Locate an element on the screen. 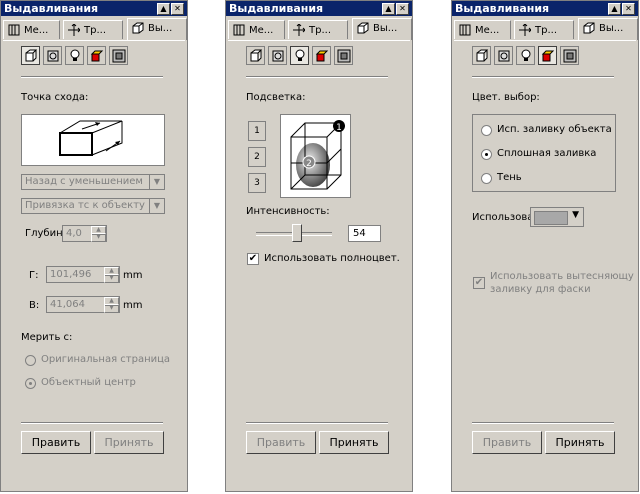 The width and height of the screenshot is (640, 494). bulb-icon: 2 is located at coordinates (257, 157).